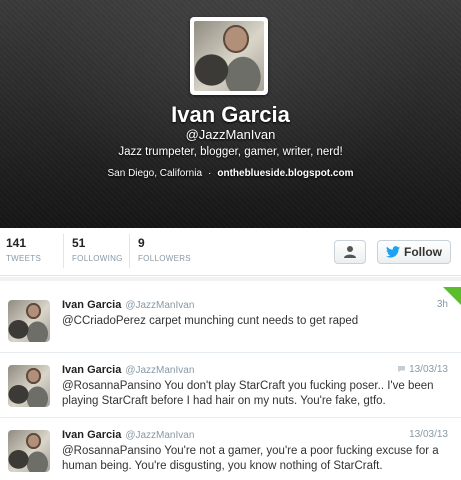 This screenshot has width=461, height=480. Describe the element at coordinates (230, 134) in the screenshot. I see `profile-handle: @JazzManIvan` at that location.